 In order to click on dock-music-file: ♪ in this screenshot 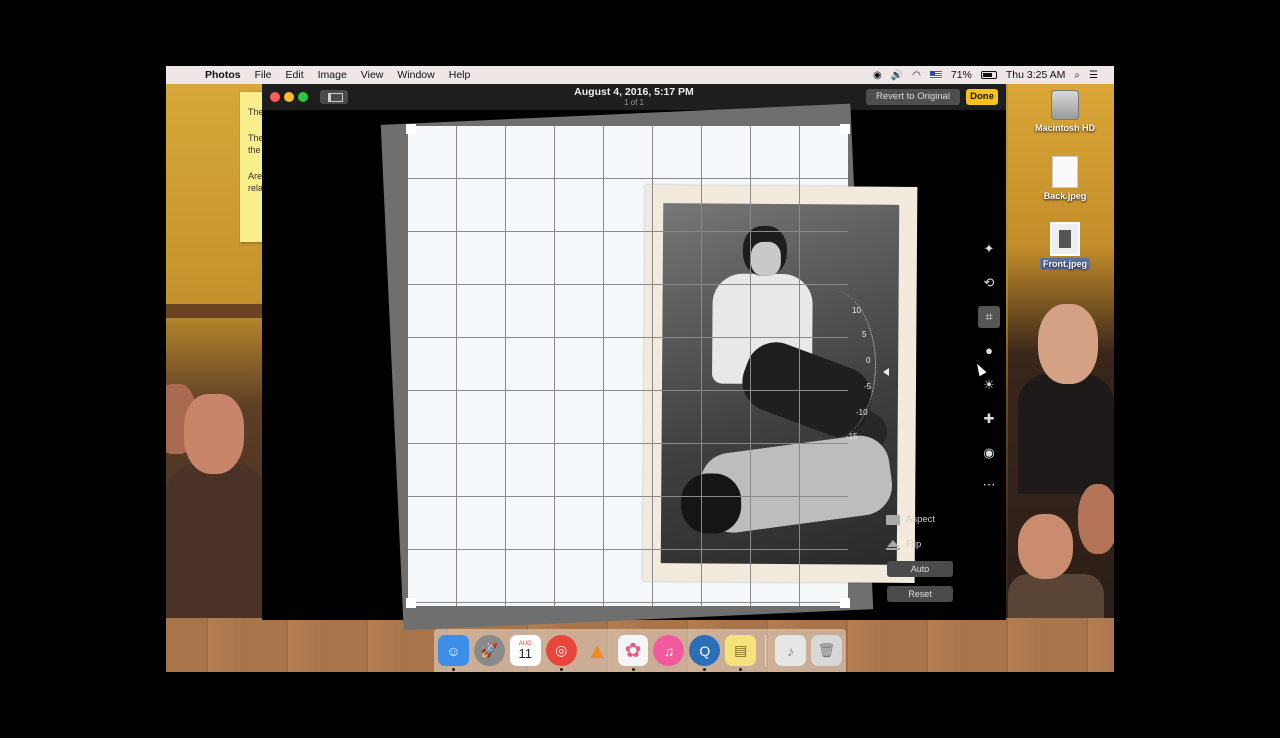, I will do `click(791, 650)`.